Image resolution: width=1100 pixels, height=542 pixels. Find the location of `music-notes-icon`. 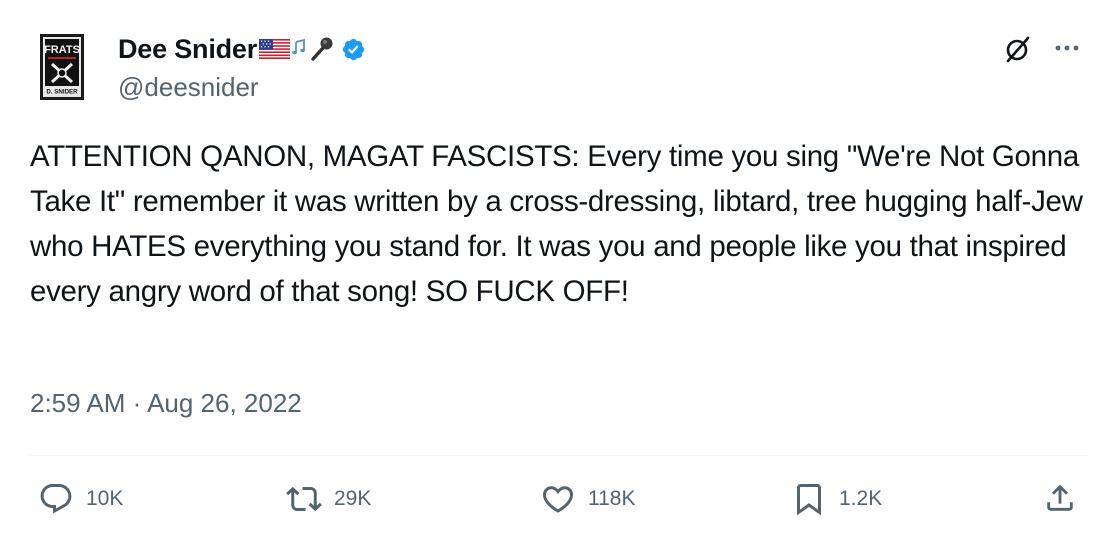

music-notes-icon is located at coordinates (299, 46).